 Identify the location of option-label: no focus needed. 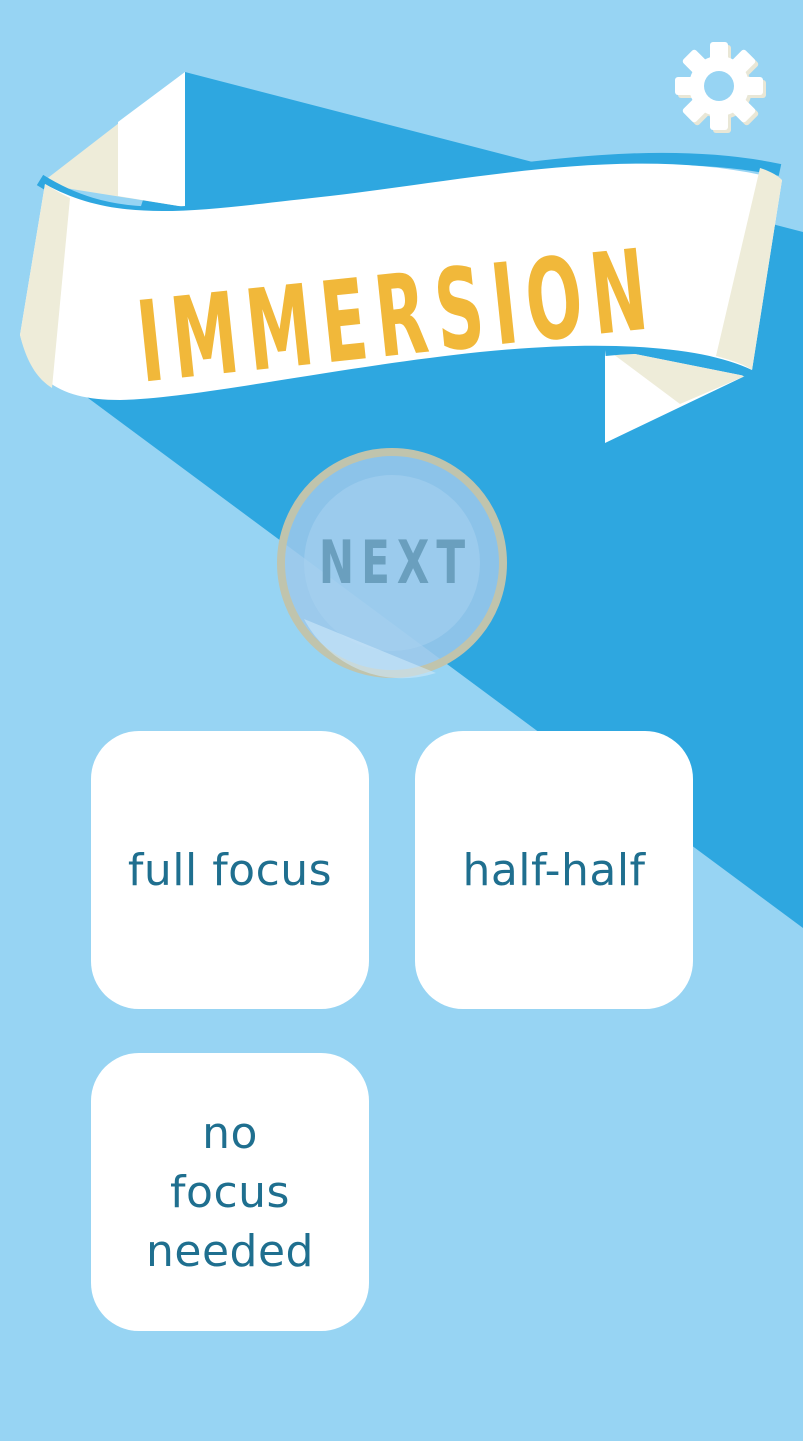
(230, 1192).